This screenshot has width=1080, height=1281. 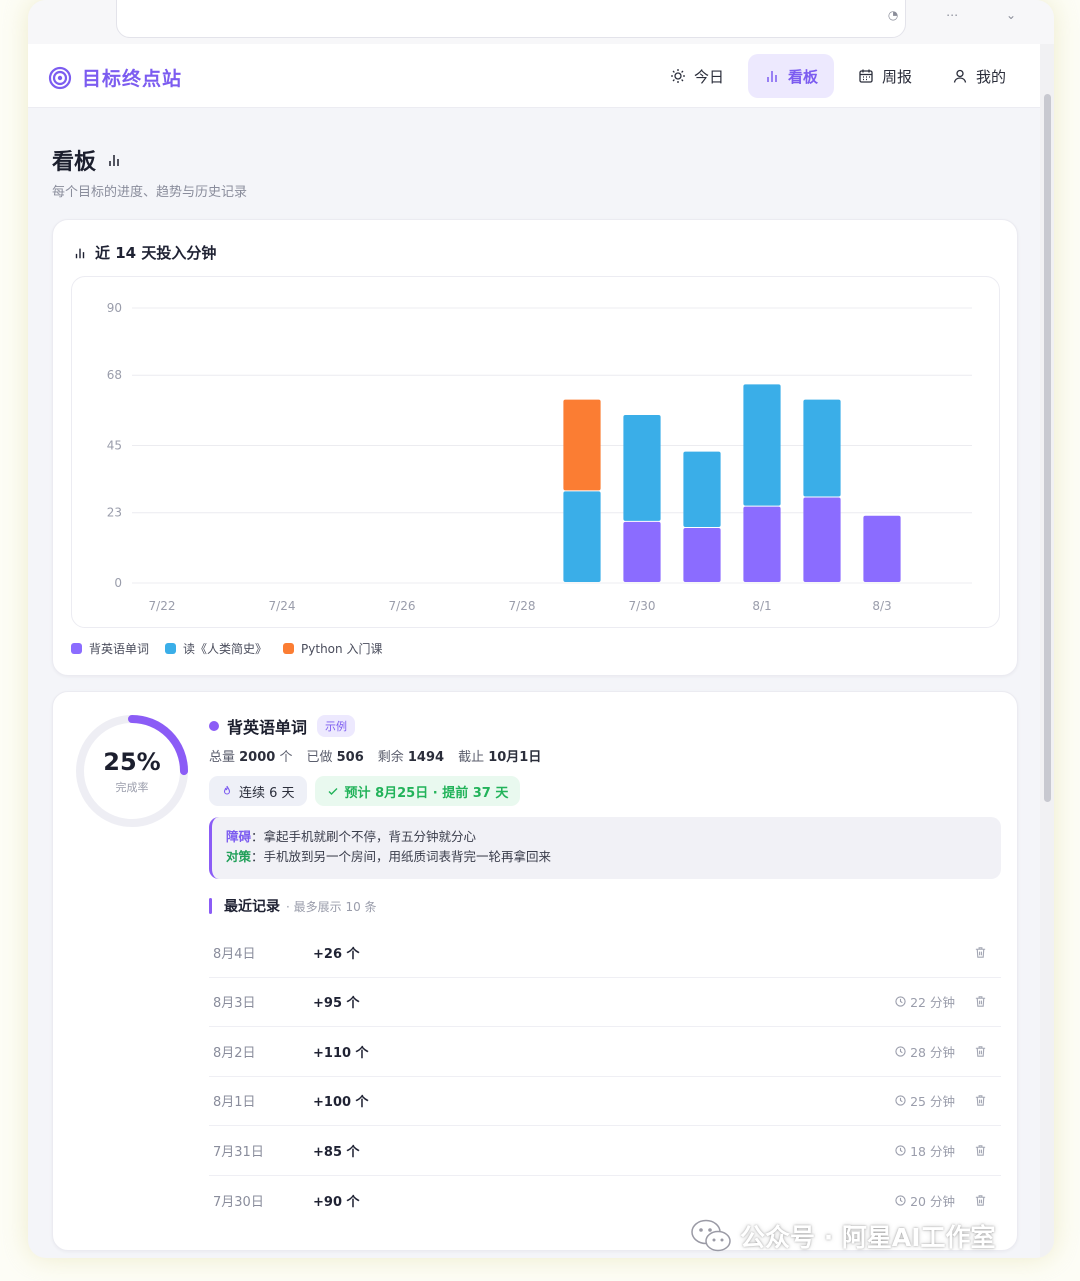 I want to click on page-title-text: 看板, so click(x=74, y=162).